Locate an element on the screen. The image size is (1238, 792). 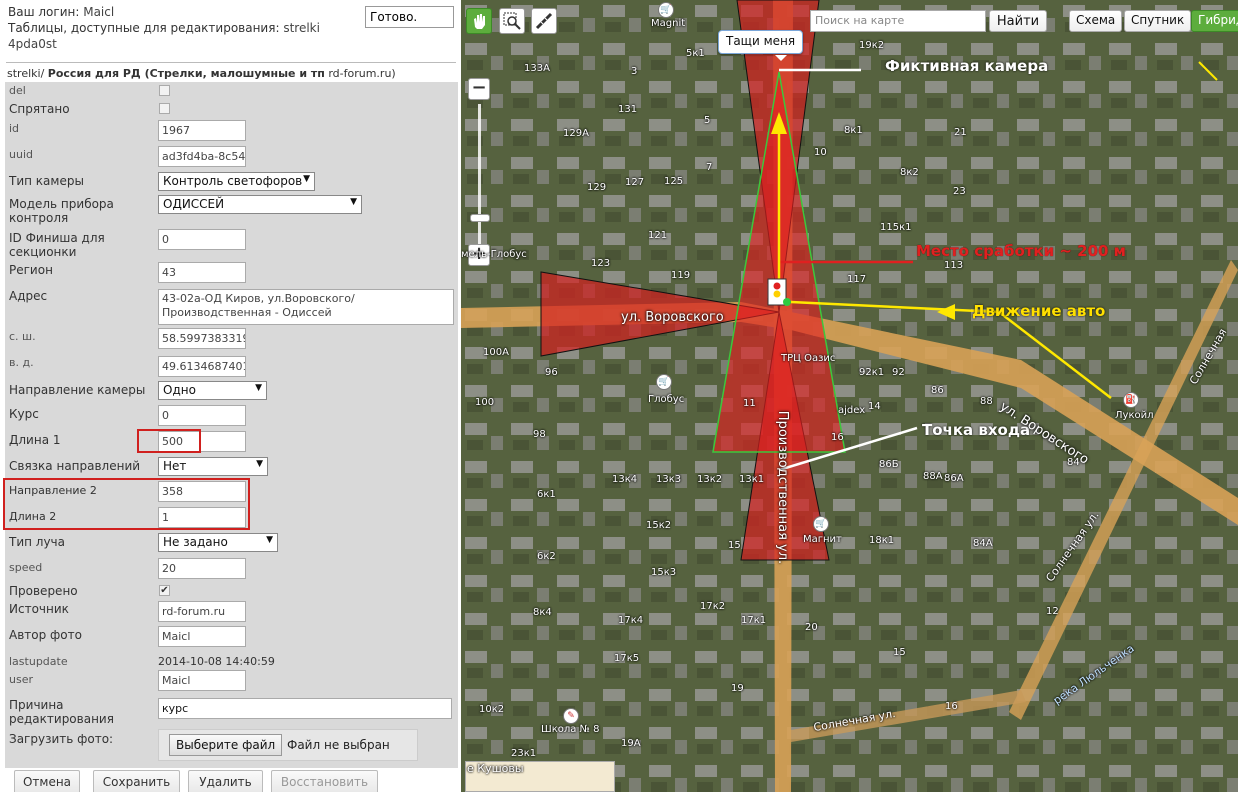
building-number: 92 is located at coordinates (898, 372).